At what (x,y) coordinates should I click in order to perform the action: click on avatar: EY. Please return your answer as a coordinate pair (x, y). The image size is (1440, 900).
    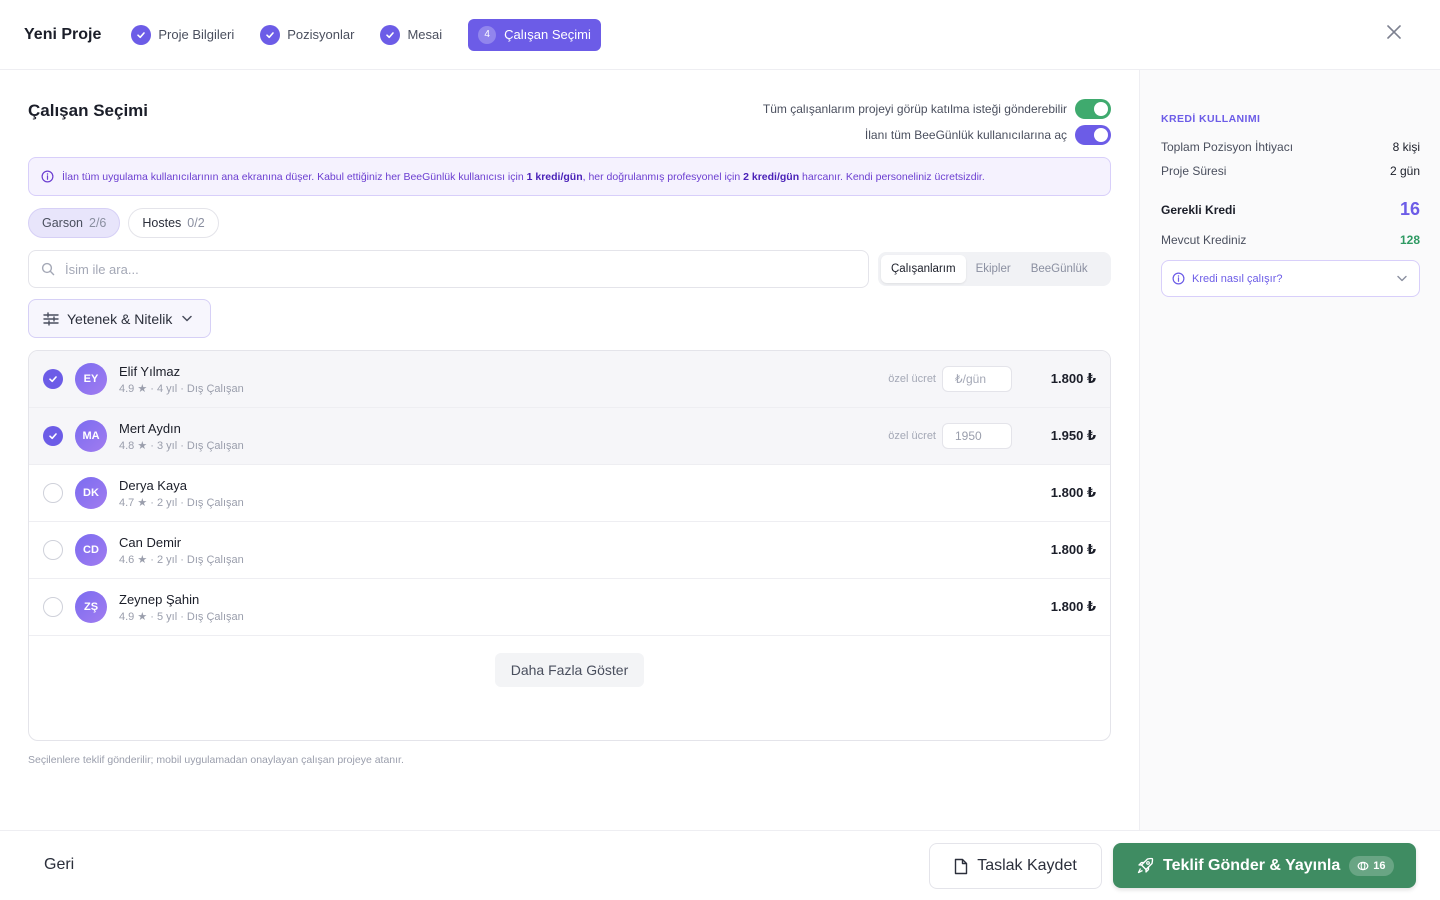
    Looking at the image, I should click on (91, 379).